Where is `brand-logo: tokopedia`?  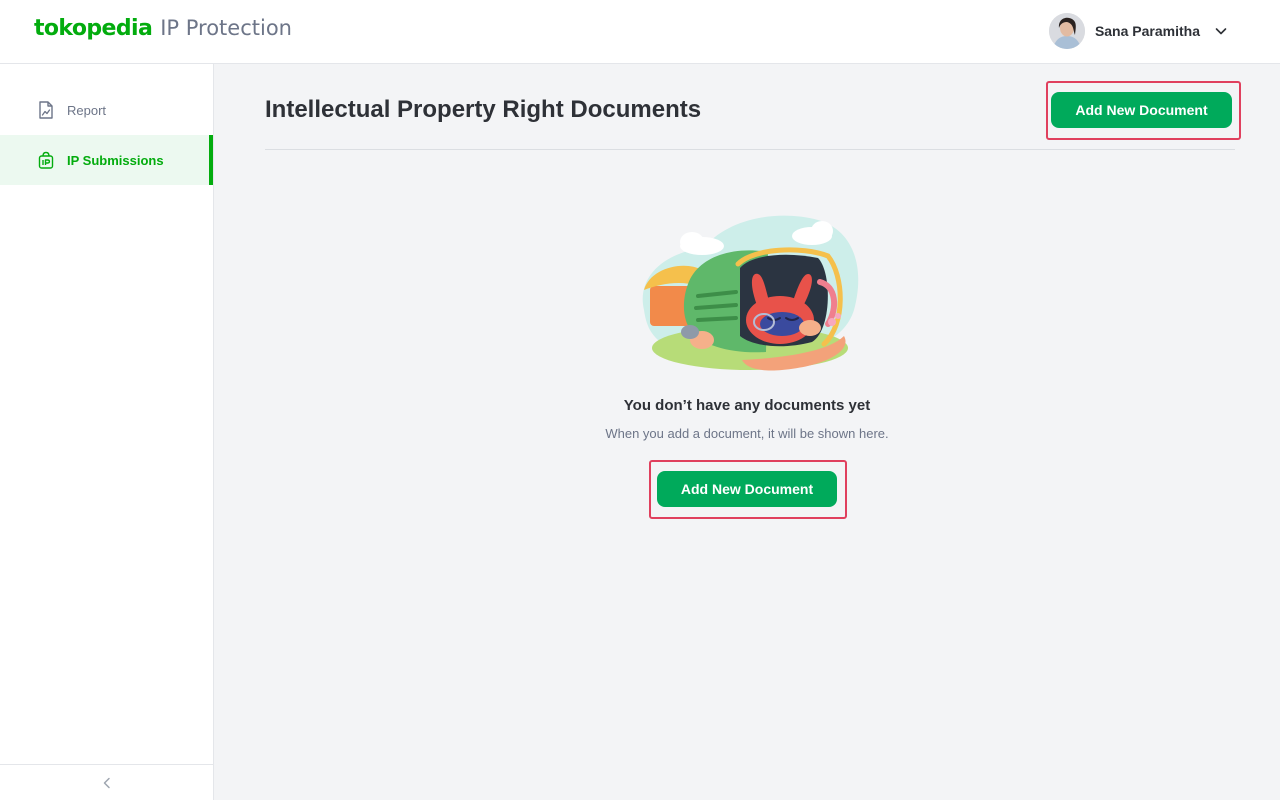
brand-logo: tokopedia is located at coordinates (93, 28).